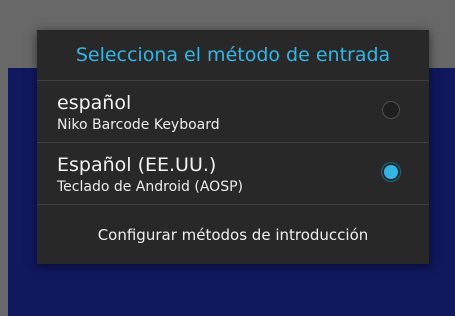  Describe the element at coordinates (391, 110) in the screenshot. I see `radio-button-unchecked` at that location.